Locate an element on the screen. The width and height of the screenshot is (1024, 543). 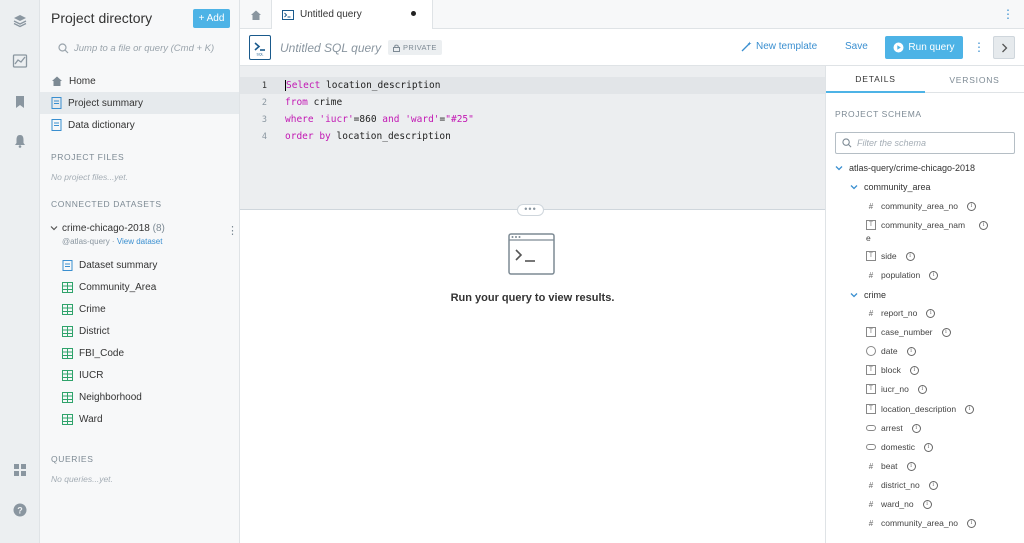
dataset-item-label: District is located at coordinates (94, 331).